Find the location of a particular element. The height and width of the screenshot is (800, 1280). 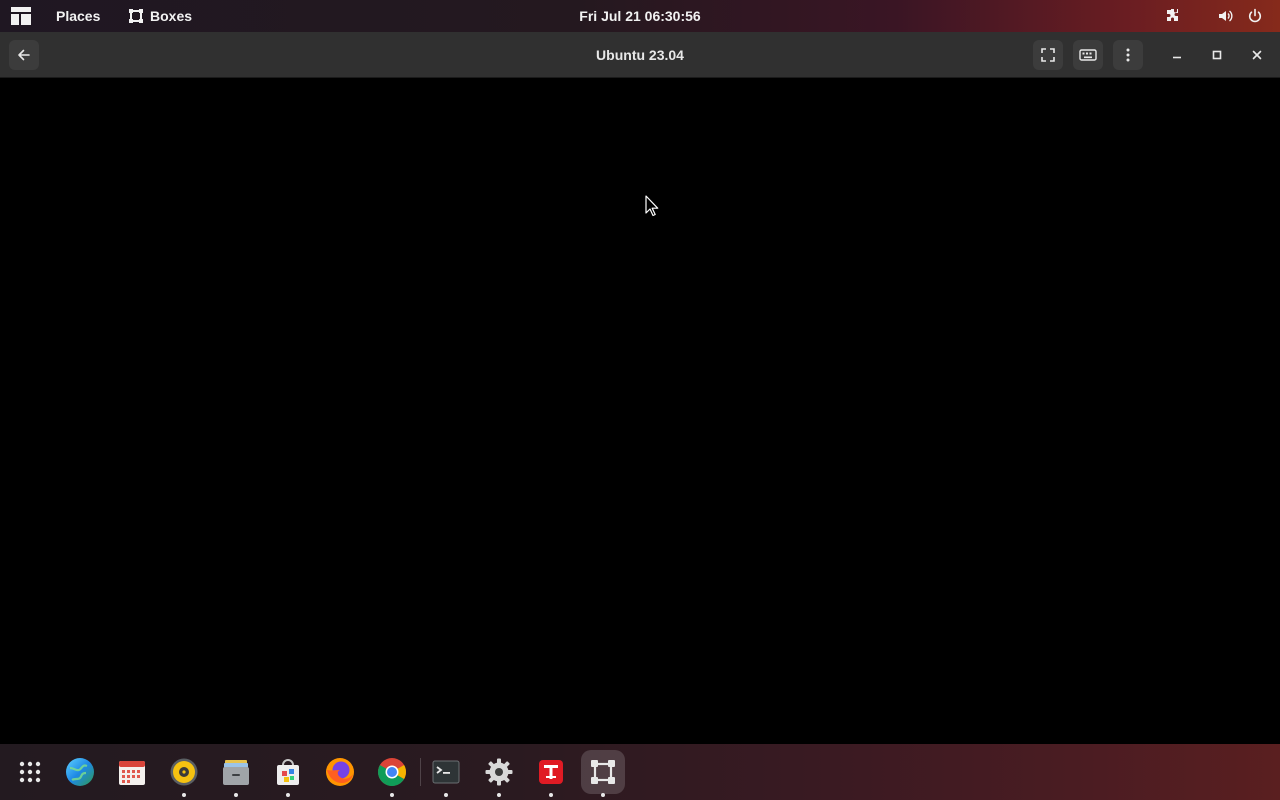

extension-icon is located at coordinates (1173, 16).